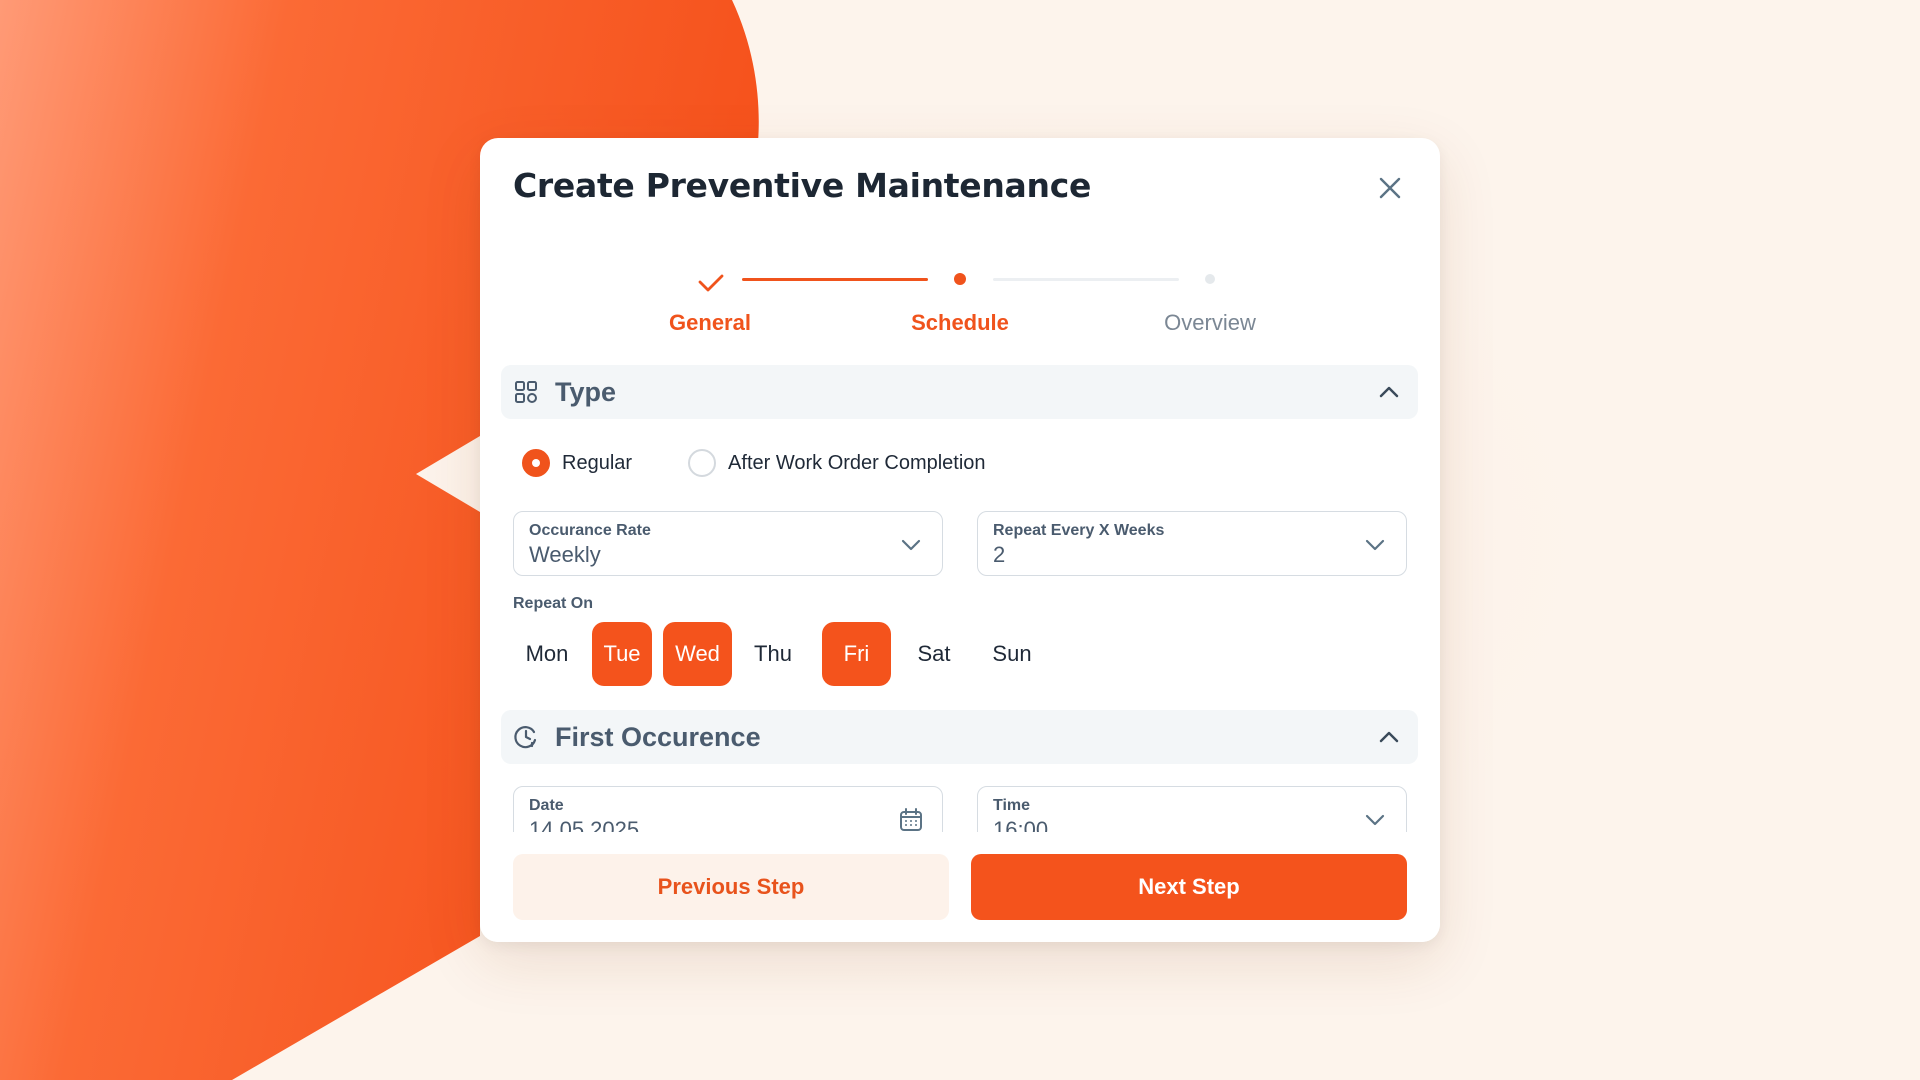  I want to click on stepper-line-pending, so click(1086, 279).